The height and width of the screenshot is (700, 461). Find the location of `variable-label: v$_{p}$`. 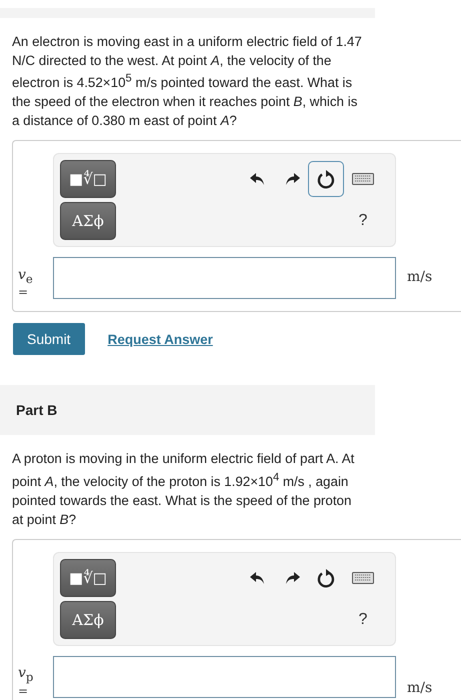

variable-label: v$_{p}$ is located at coordinates (26, 674).